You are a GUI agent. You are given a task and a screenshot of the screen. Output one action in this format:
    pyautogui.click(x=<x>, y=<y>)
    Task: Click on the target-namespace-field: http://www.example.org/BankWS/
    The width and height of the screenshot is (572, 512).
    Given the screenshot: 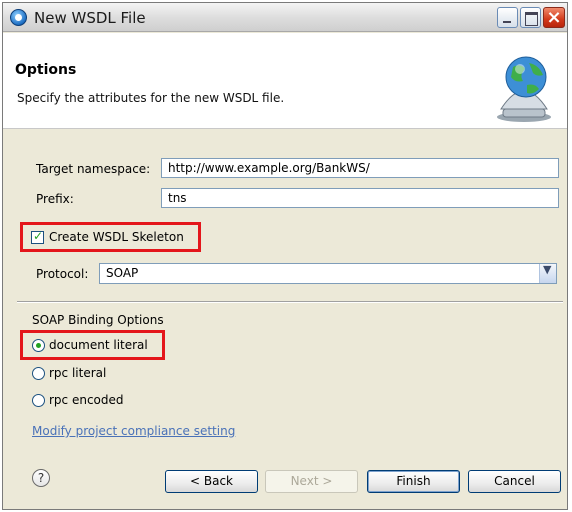 What is the action you would take?
    pyautogui.click(x=360, y=168)
    